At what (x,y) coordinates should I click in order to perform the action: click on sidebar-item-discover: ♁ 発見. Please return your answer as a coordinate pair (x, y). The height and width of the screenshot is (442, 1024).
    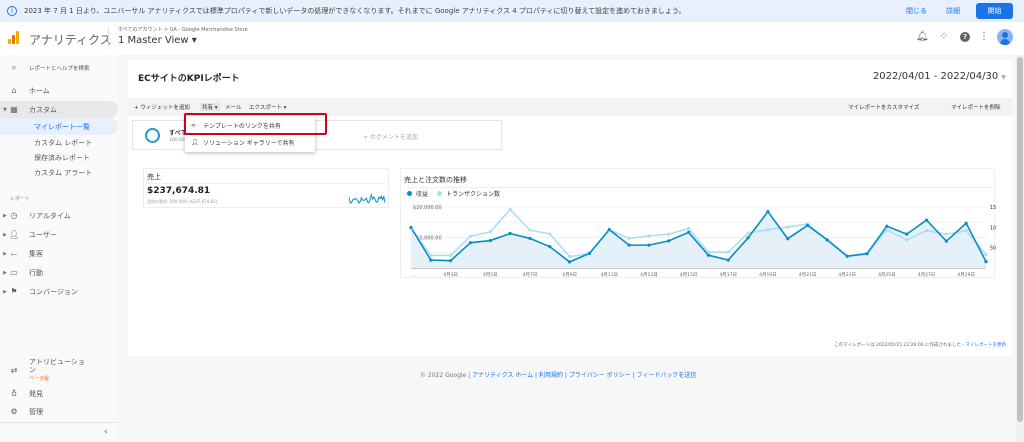
    Looking at the image, I should click on (59, 393).